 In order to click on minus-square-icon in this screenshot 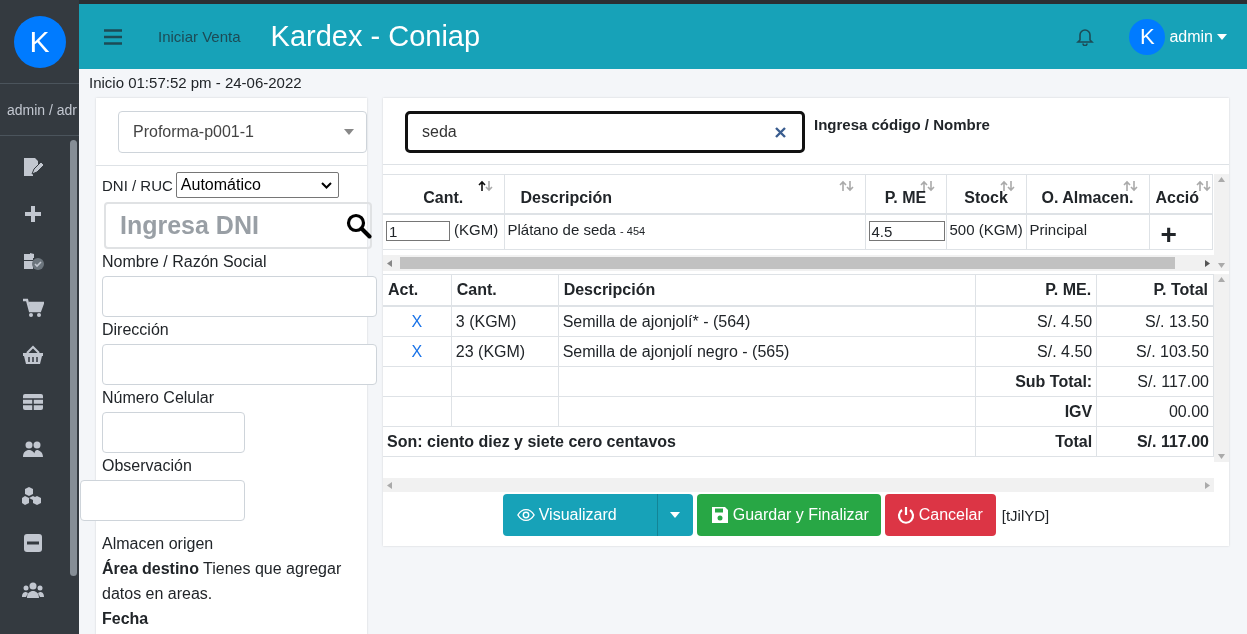, I will do `click(32, 543)`.